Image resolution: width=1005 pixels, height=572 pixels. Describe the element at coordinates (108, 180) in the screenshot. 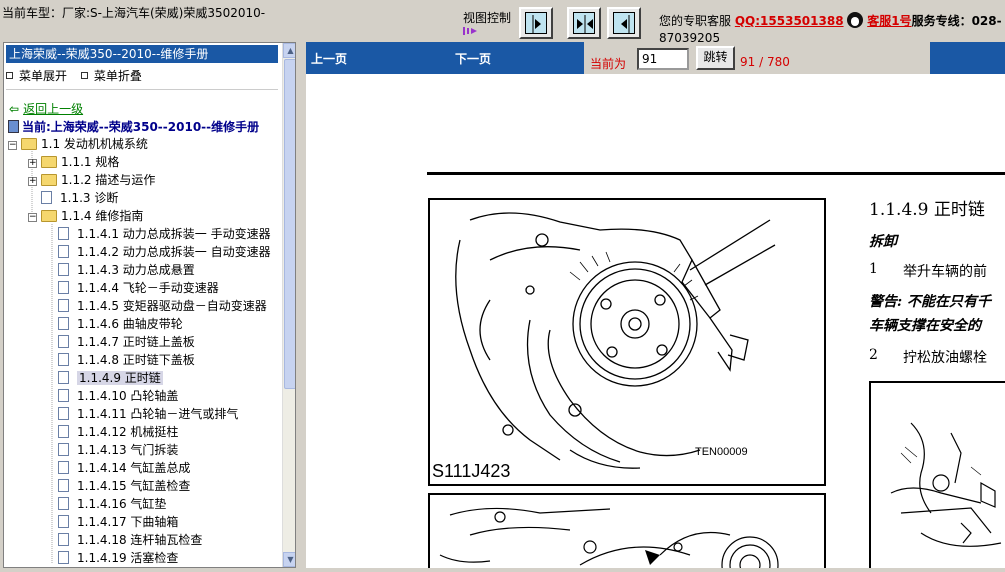

I see `tree-item-label: 1.1.2 描述与运作` at that location.